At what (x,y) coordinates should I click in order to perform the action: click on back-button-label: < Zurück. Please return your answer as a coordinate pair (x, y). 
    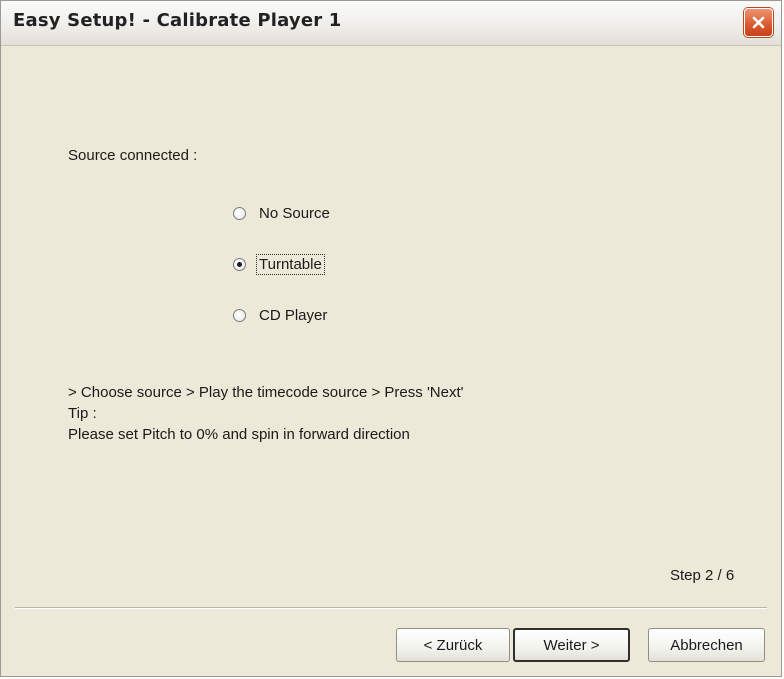
    Looking at the image, I should click on (453, 645).